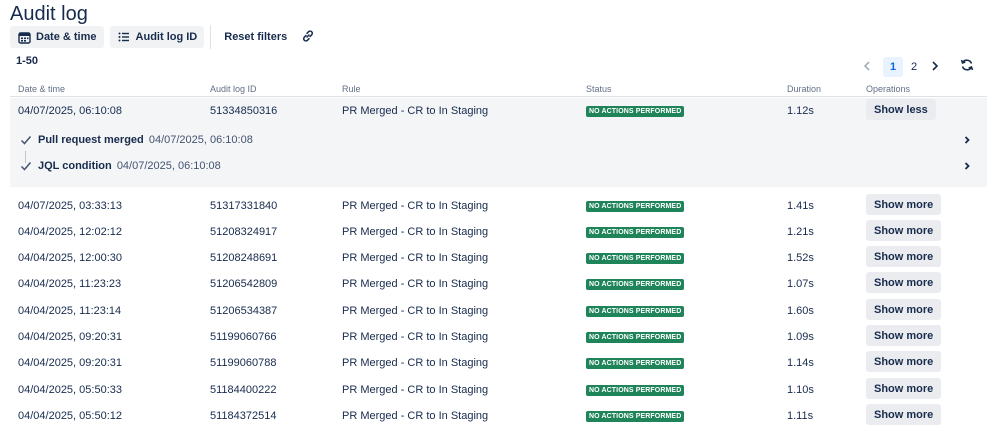 This screenshot has height=431, width=999. I want to click on row-date: 04/07/2025, 06:10:08, so click(70, 111).